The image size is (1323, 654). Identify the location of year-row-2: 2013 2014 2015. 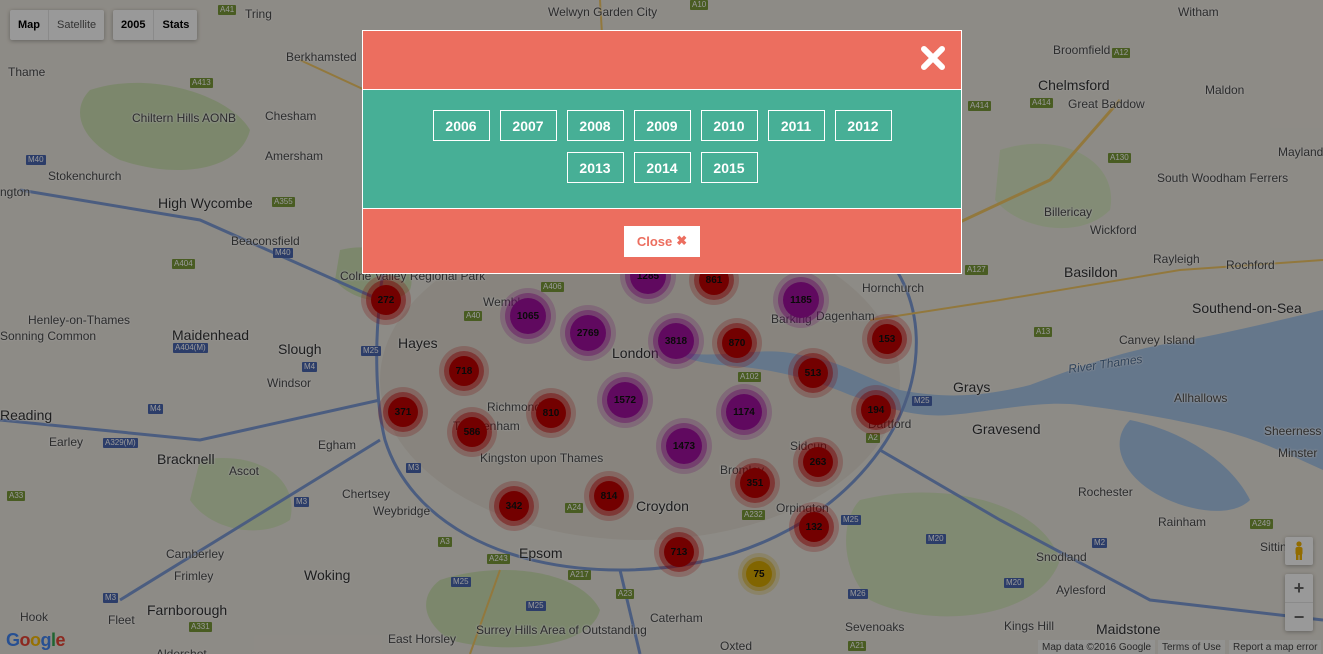
(662, 167).